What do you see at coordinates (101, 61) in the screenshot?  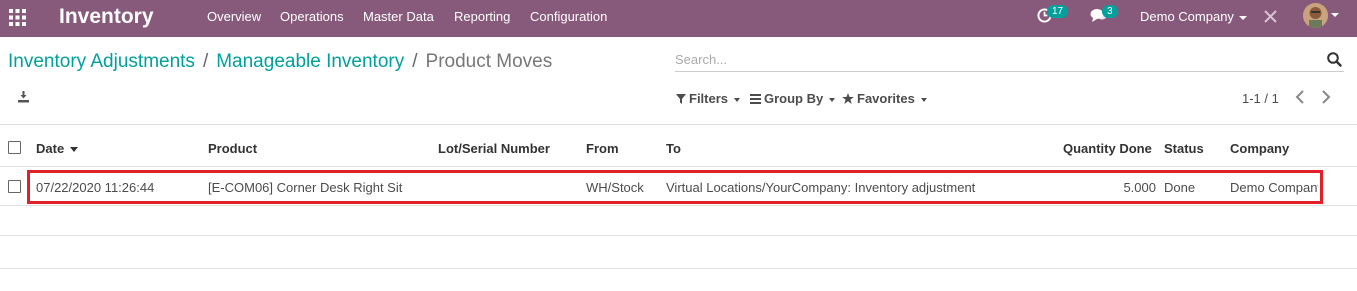 I see `breadcrumb-inventory-adjustments: Inventory Adjustments` at bounding box center [101, 61].